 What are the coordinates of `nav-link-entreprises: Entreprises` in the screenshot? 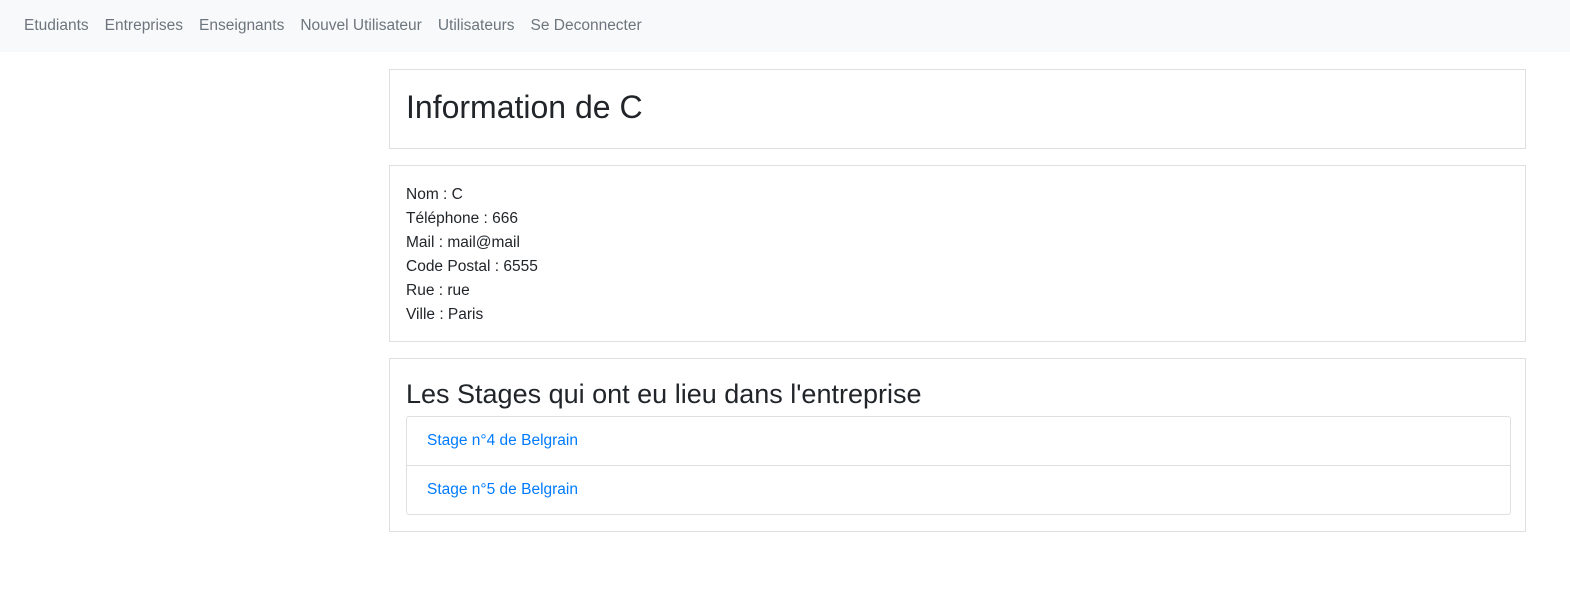 It's located at (144, 26).